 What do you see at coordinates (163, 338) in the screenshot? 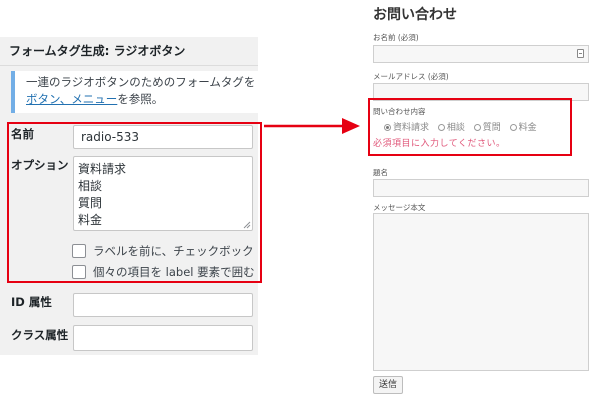
I see `class-attribute-input` at bounding box center [163, 338].